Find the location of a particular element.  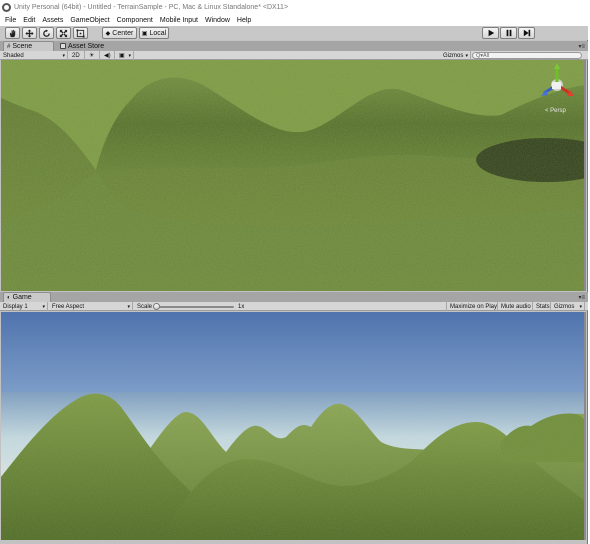

scale-icon is located at coordinates (63, 33).